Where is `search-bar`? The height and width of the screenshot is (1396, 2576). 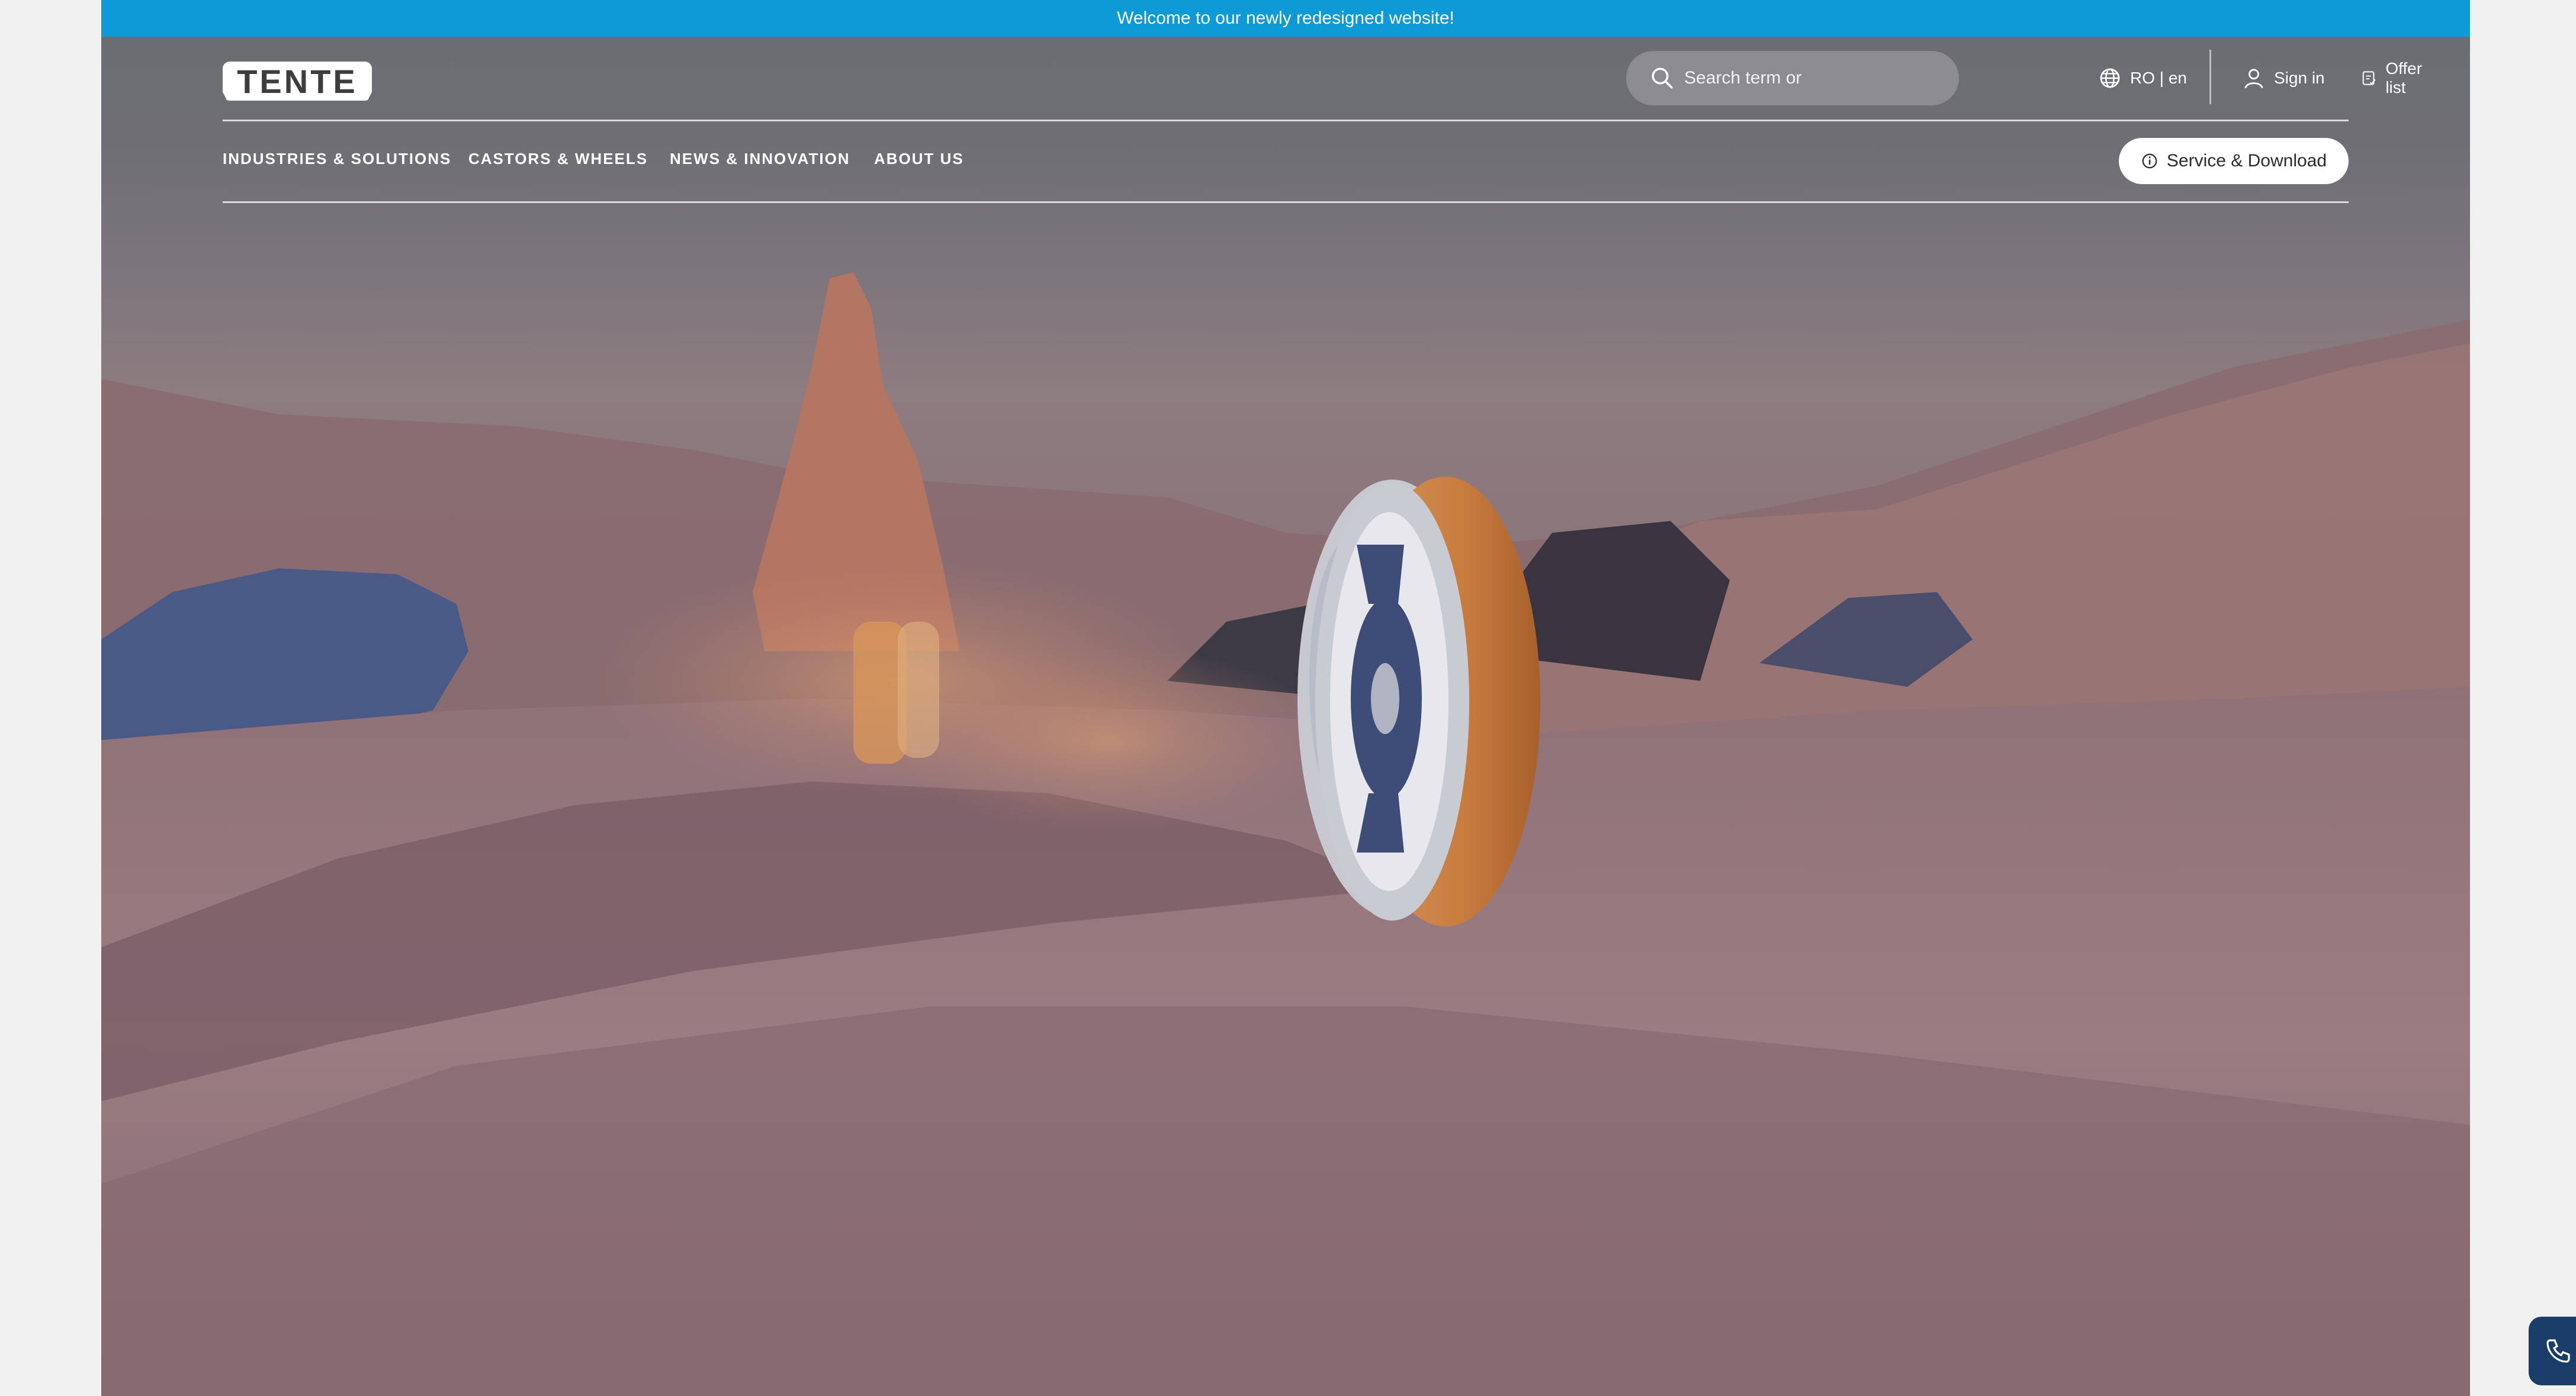 search-bar is located at coordinates (1792, 78).